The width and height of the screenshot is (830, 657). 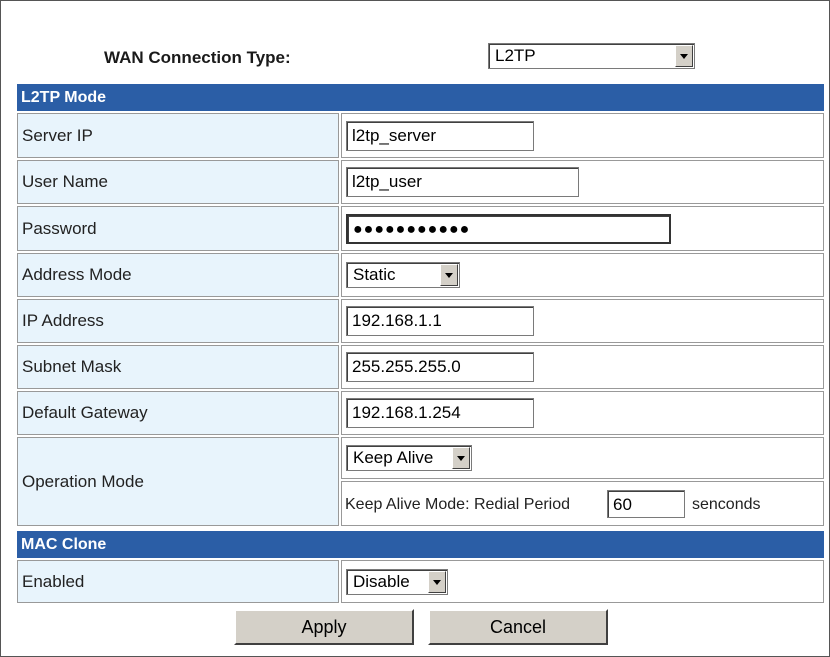 I want to click on table-row-enabled: Enabled Disable, so click(x=420, y=581).